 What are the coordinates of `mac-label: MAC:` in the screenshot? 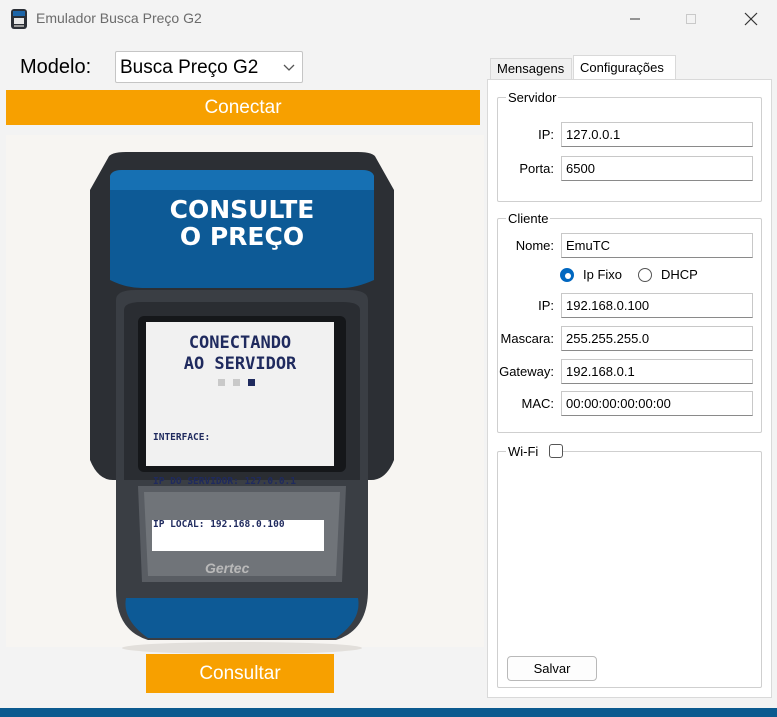 It's located at (538, 403).